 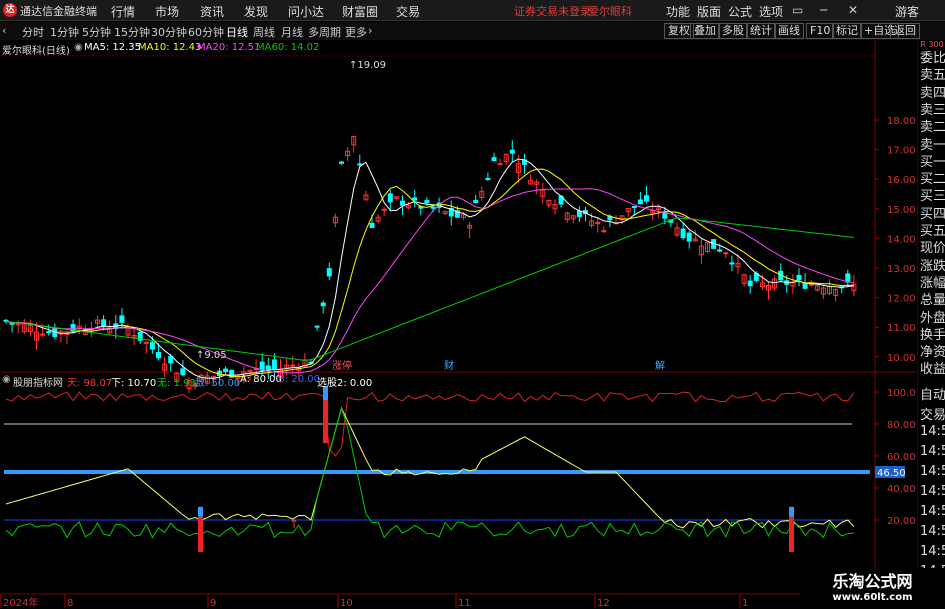 What do you see at coordinates (932, 162) in the screenshot?
I see `quote-field-6: 买一` at bounding box center [932, 162].